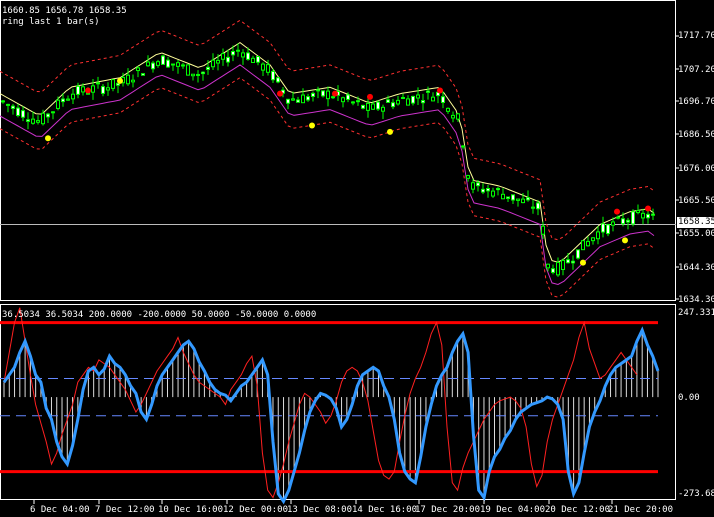 The image size is (714, 517). Describe the element at coordinates (696, 300) in the screenshot. I see `price-label: 1634.30` at that location.